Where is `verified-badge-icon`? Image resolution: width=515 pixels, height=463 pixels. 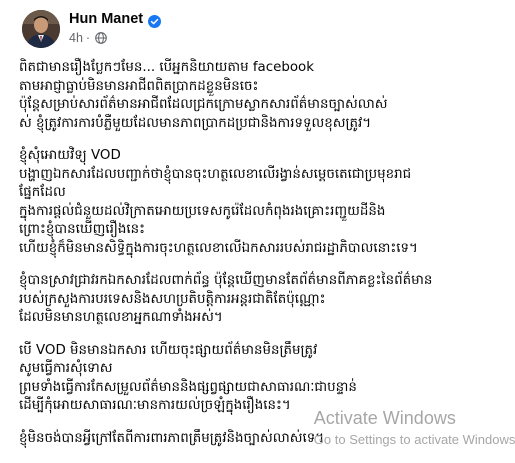 verified-badge-icon is located at coordinates (155, 20).